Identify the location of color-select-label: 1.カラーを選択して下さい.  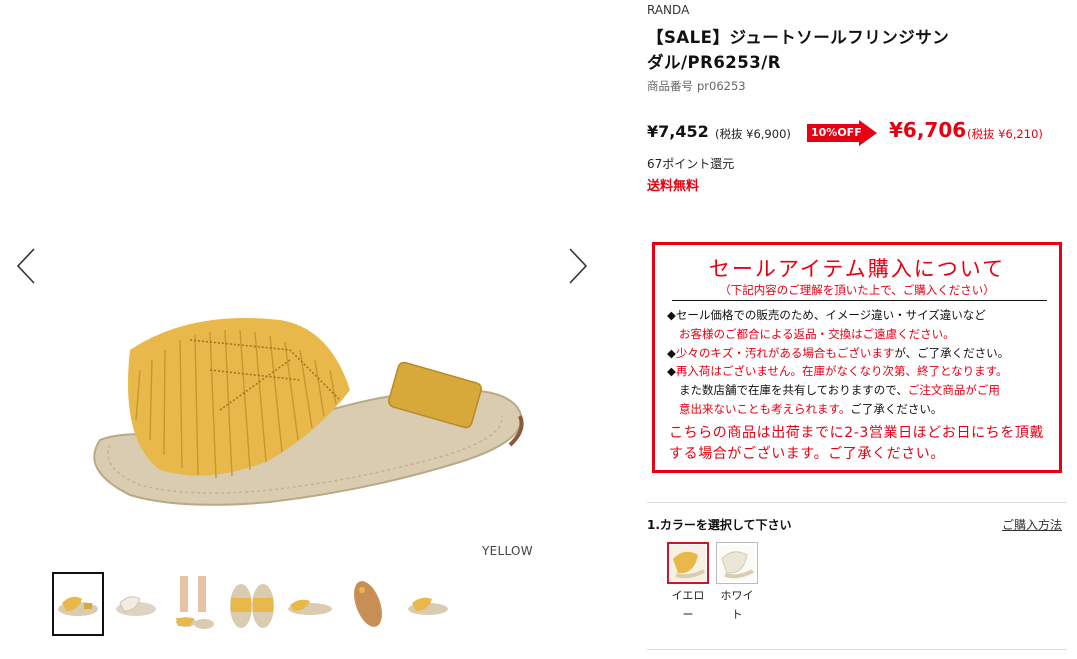
(719, 525).